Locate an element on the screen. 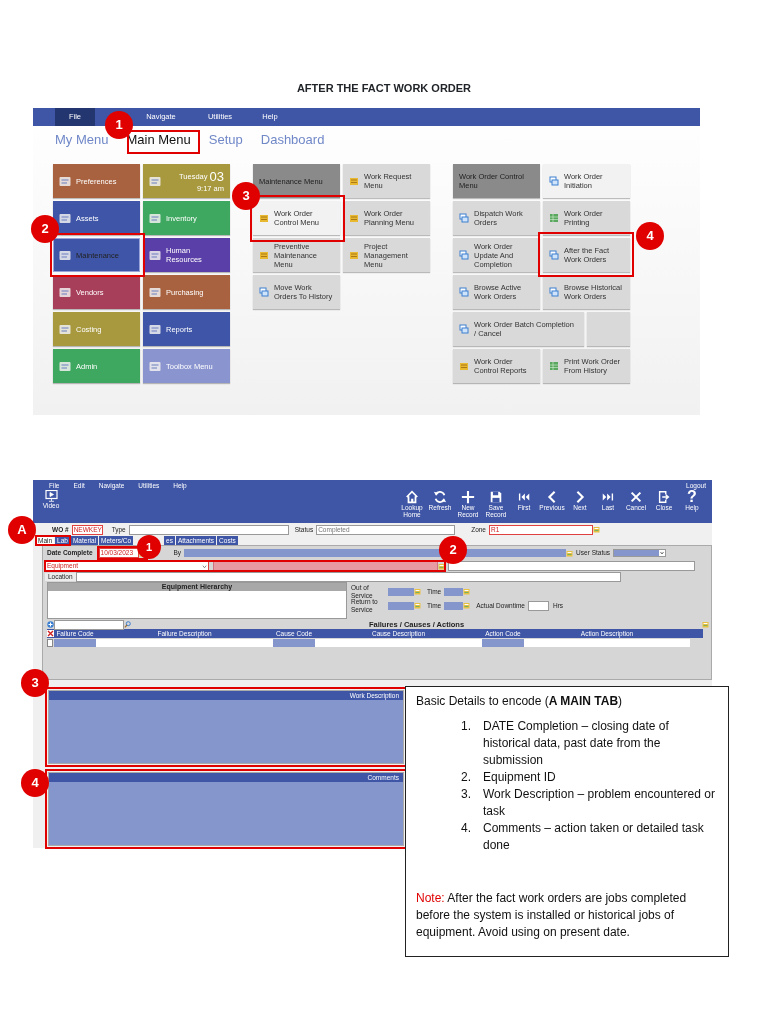  step-number: 3. is located at coordinates (466, 794).